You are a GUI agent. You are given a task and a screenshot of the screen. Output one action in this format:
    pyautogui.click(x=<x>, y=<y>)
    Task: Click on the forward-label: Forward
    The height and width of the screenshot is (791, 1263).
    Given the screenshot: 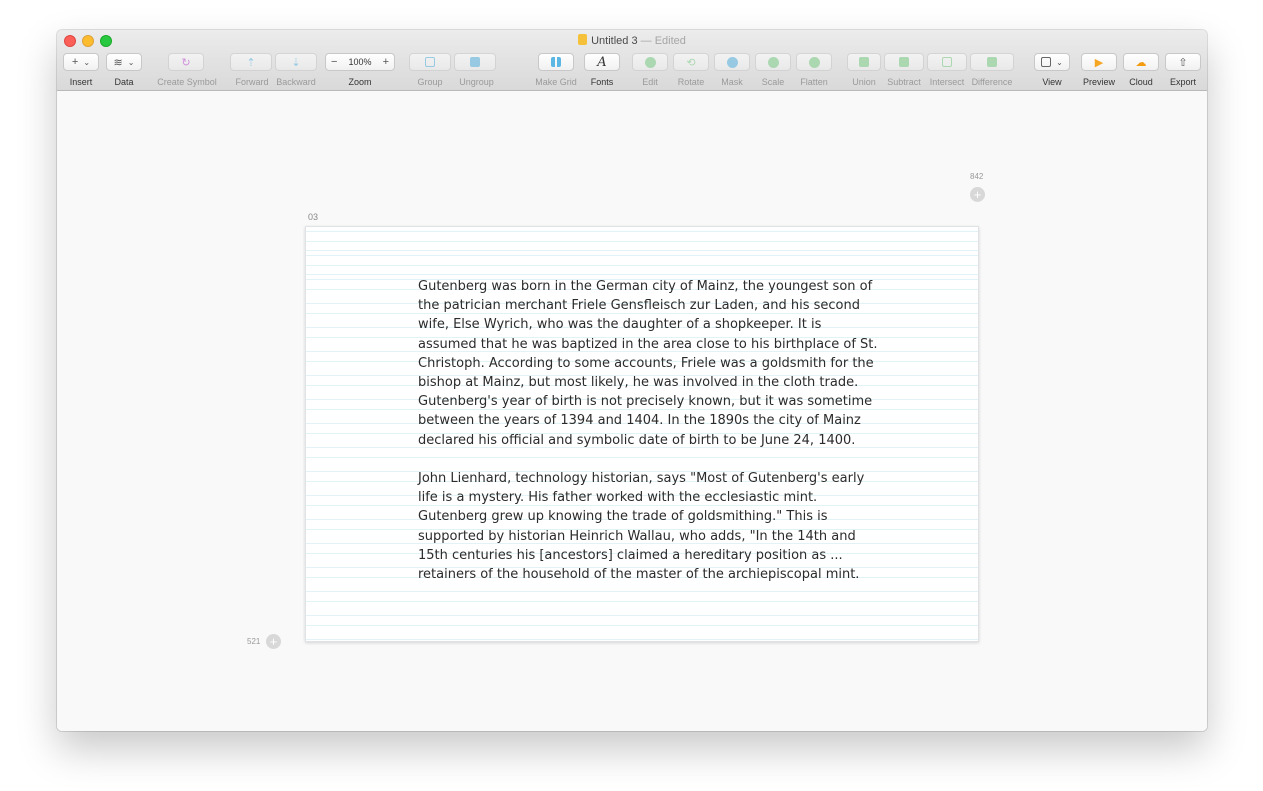 What is the action you would take?
    pyautogui.click(x=252, y=82)
    